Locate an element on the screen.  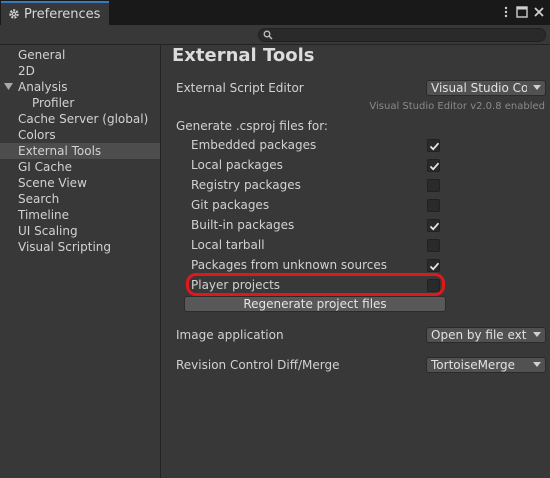
sidebar-item-label: Visual Scripting is located at coordinates (64, 247).